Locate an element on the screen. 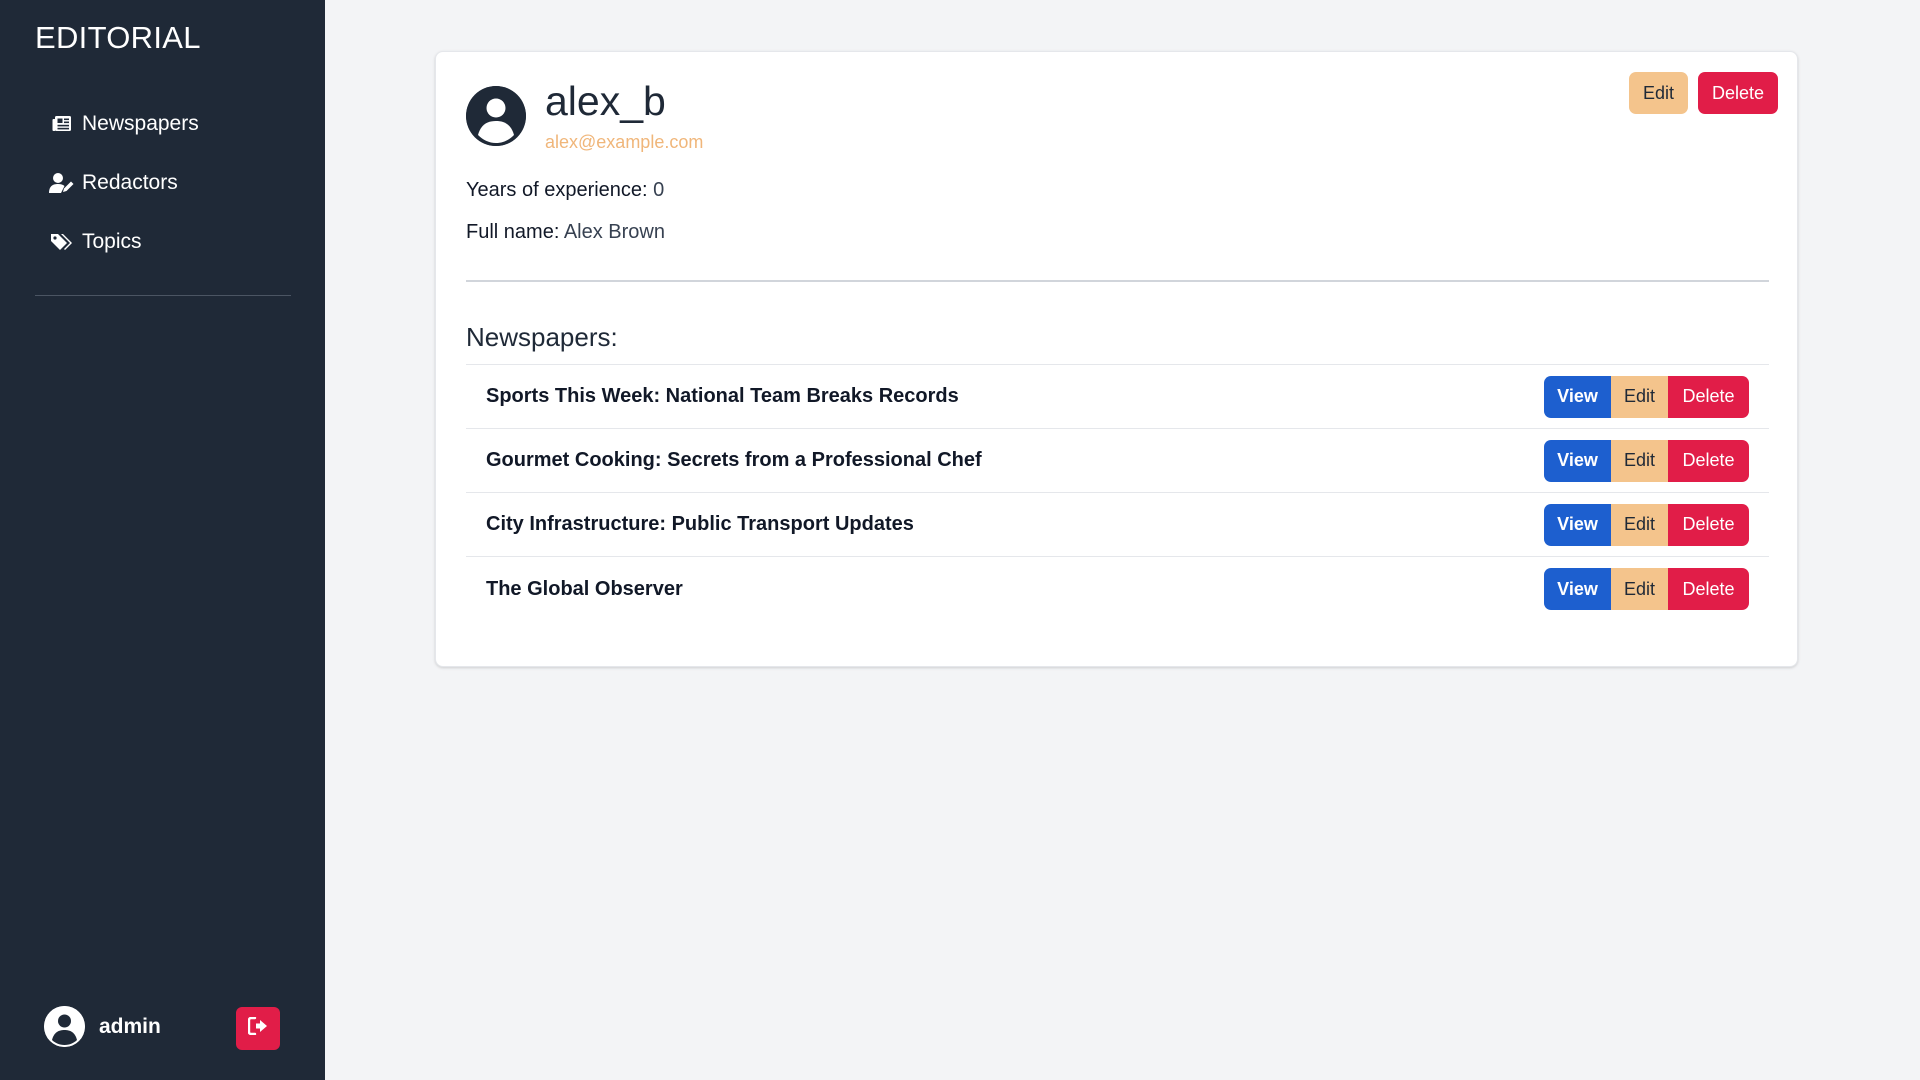 The image size is (1920, 1080). profile-actions: Edit Delete is located at coordinates (1703, 93).